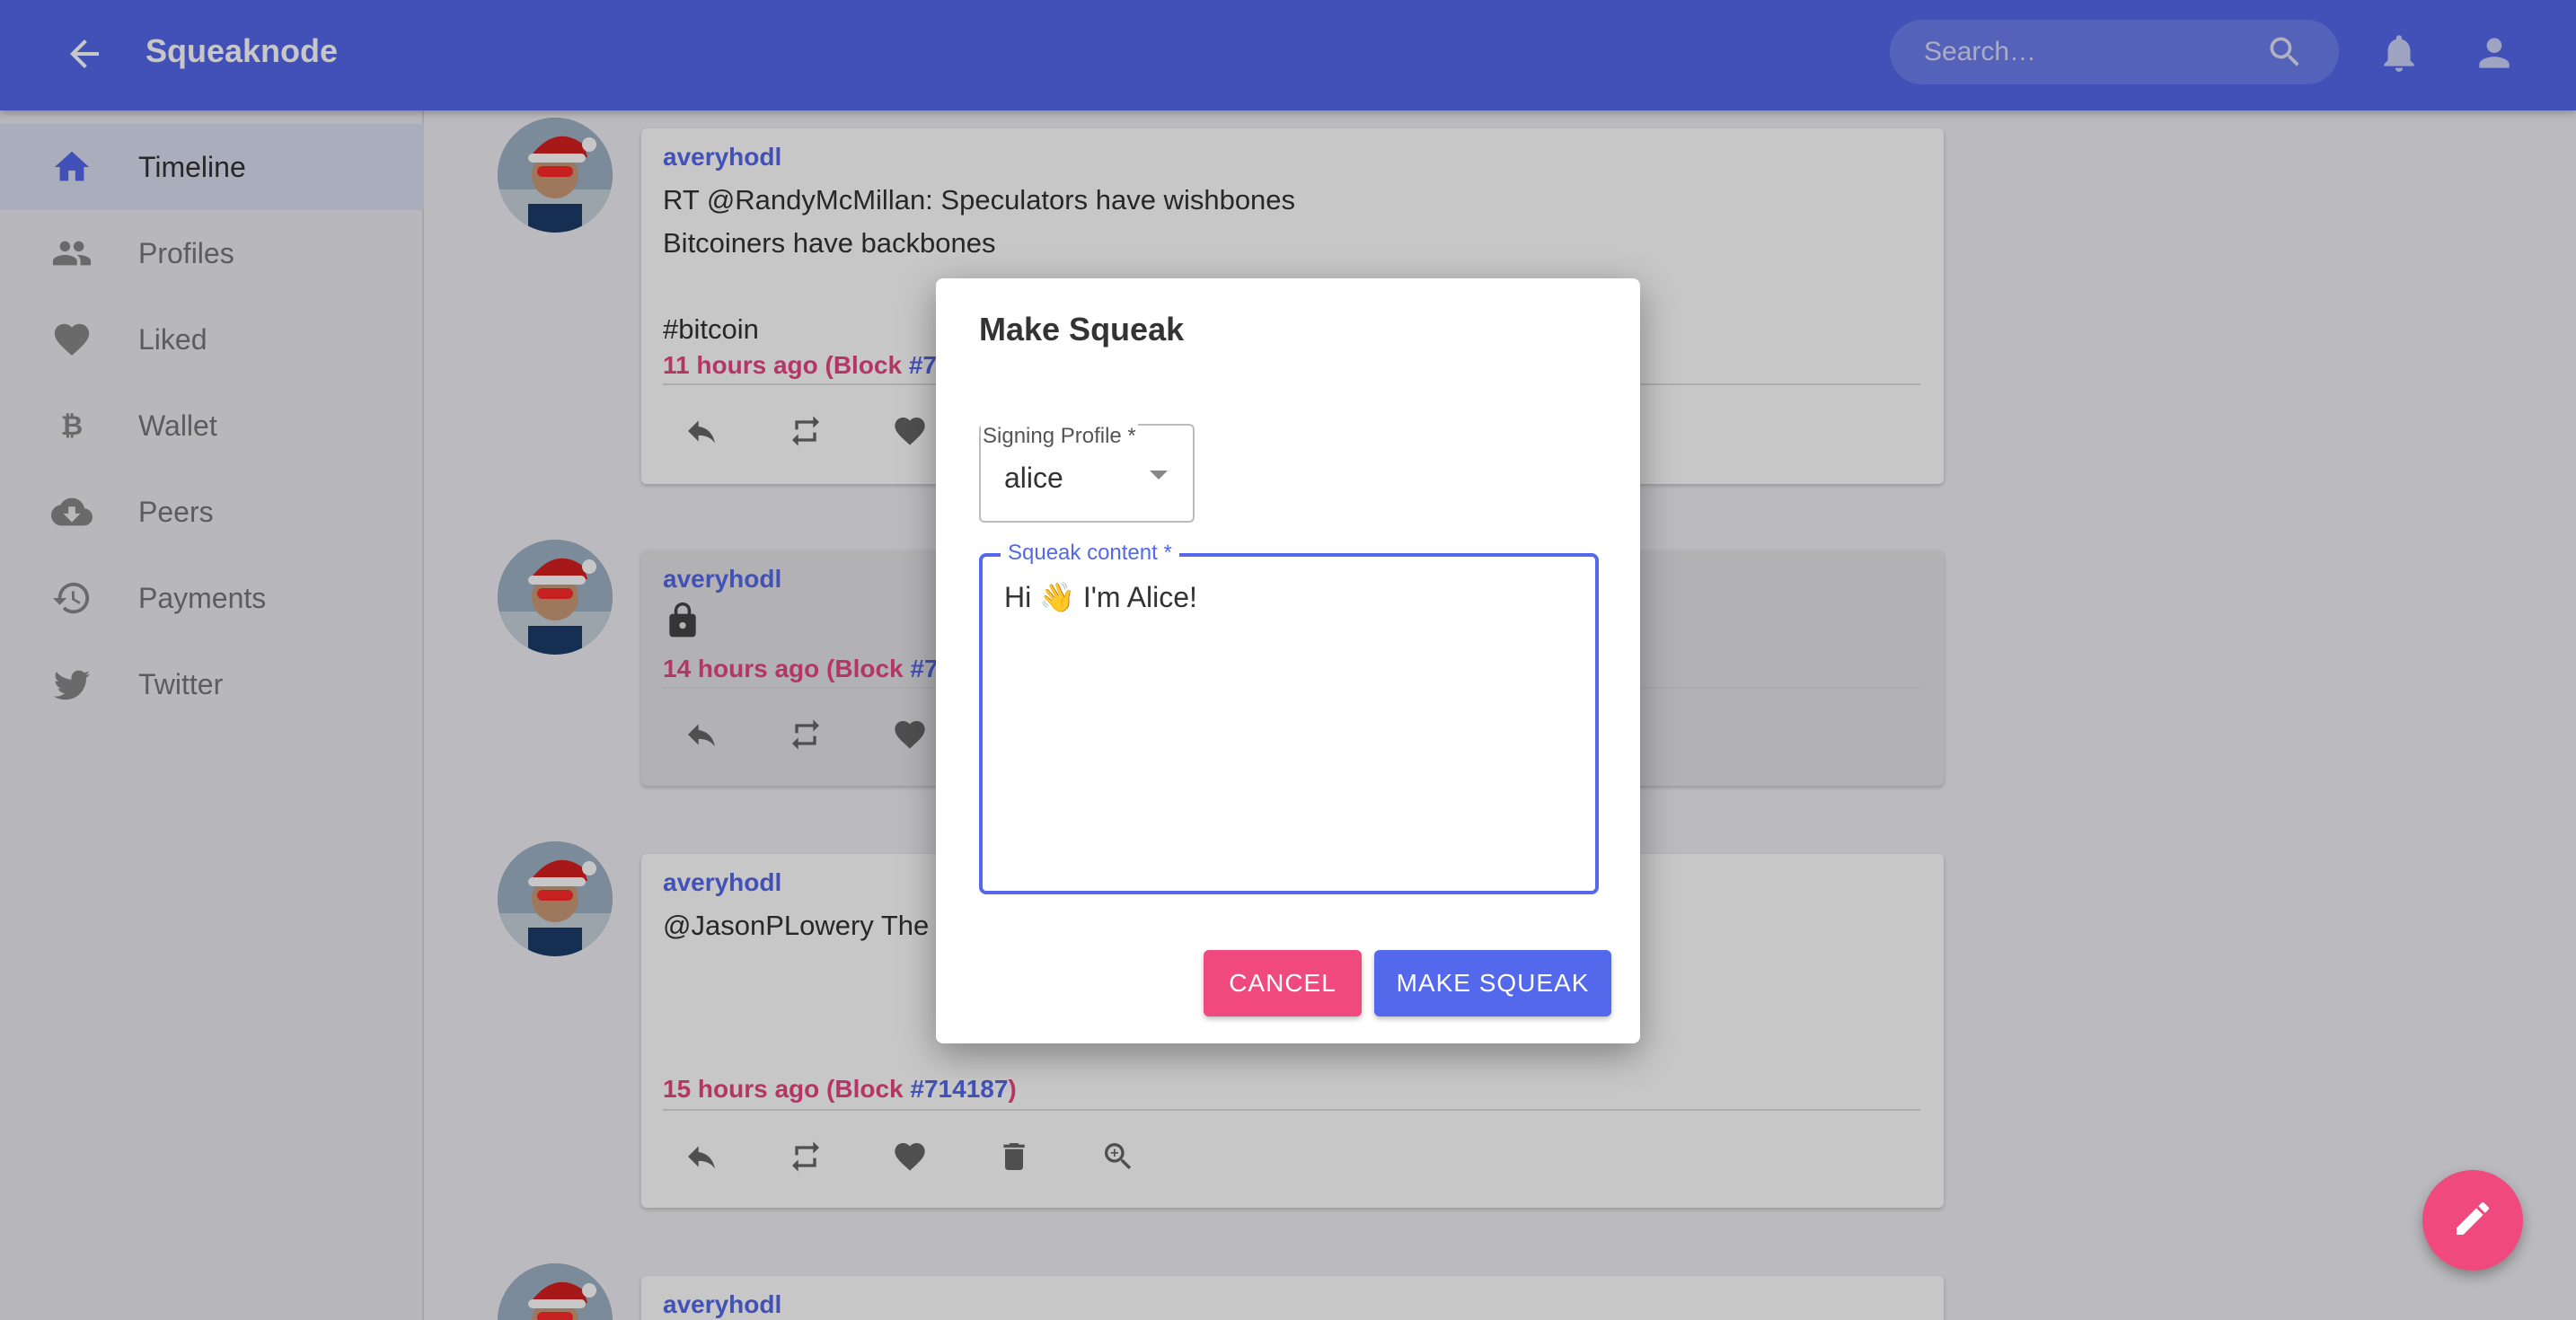  What do you see at coordinates (1492, 983) in the screenshot?
I see `make-squeak-button: MAKE SQUEAK` at bounding box center [1492, 983].